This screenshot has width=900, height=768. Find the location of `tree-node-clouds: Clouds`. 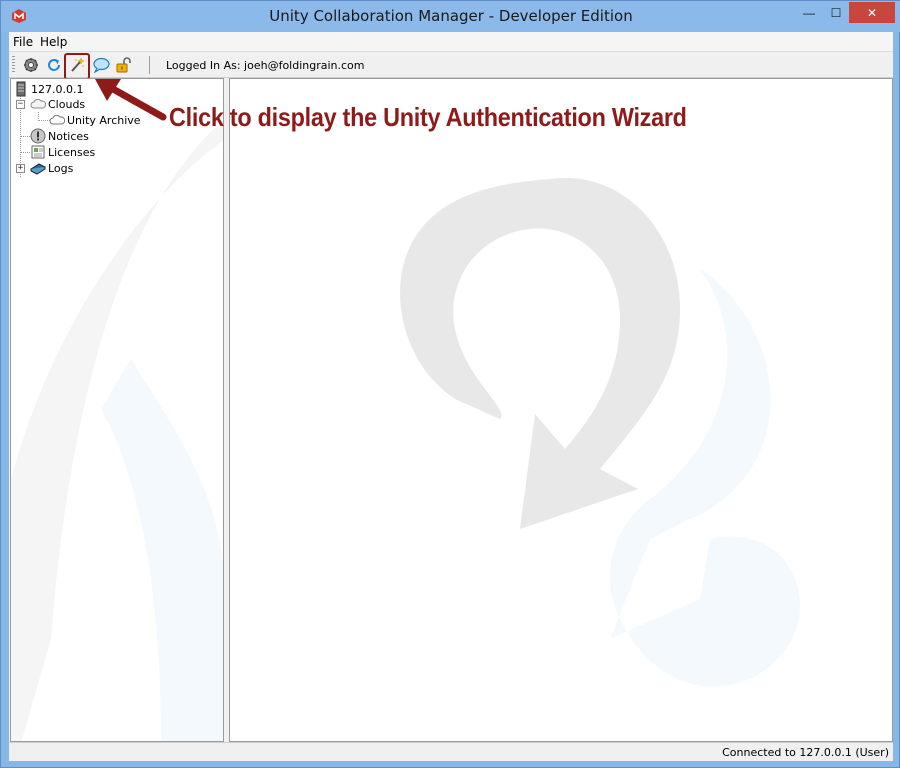

tree-node-clouds: Clouds is located at coordinates (57, 104).